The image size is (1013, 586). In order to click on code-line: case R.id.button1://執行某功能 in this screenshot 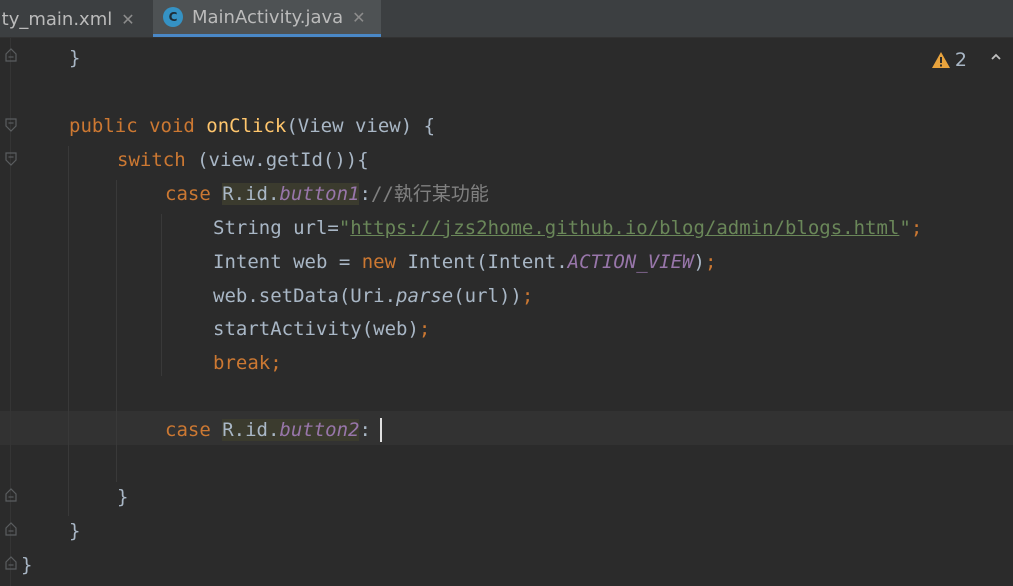, I will do `click(327, 194)`.